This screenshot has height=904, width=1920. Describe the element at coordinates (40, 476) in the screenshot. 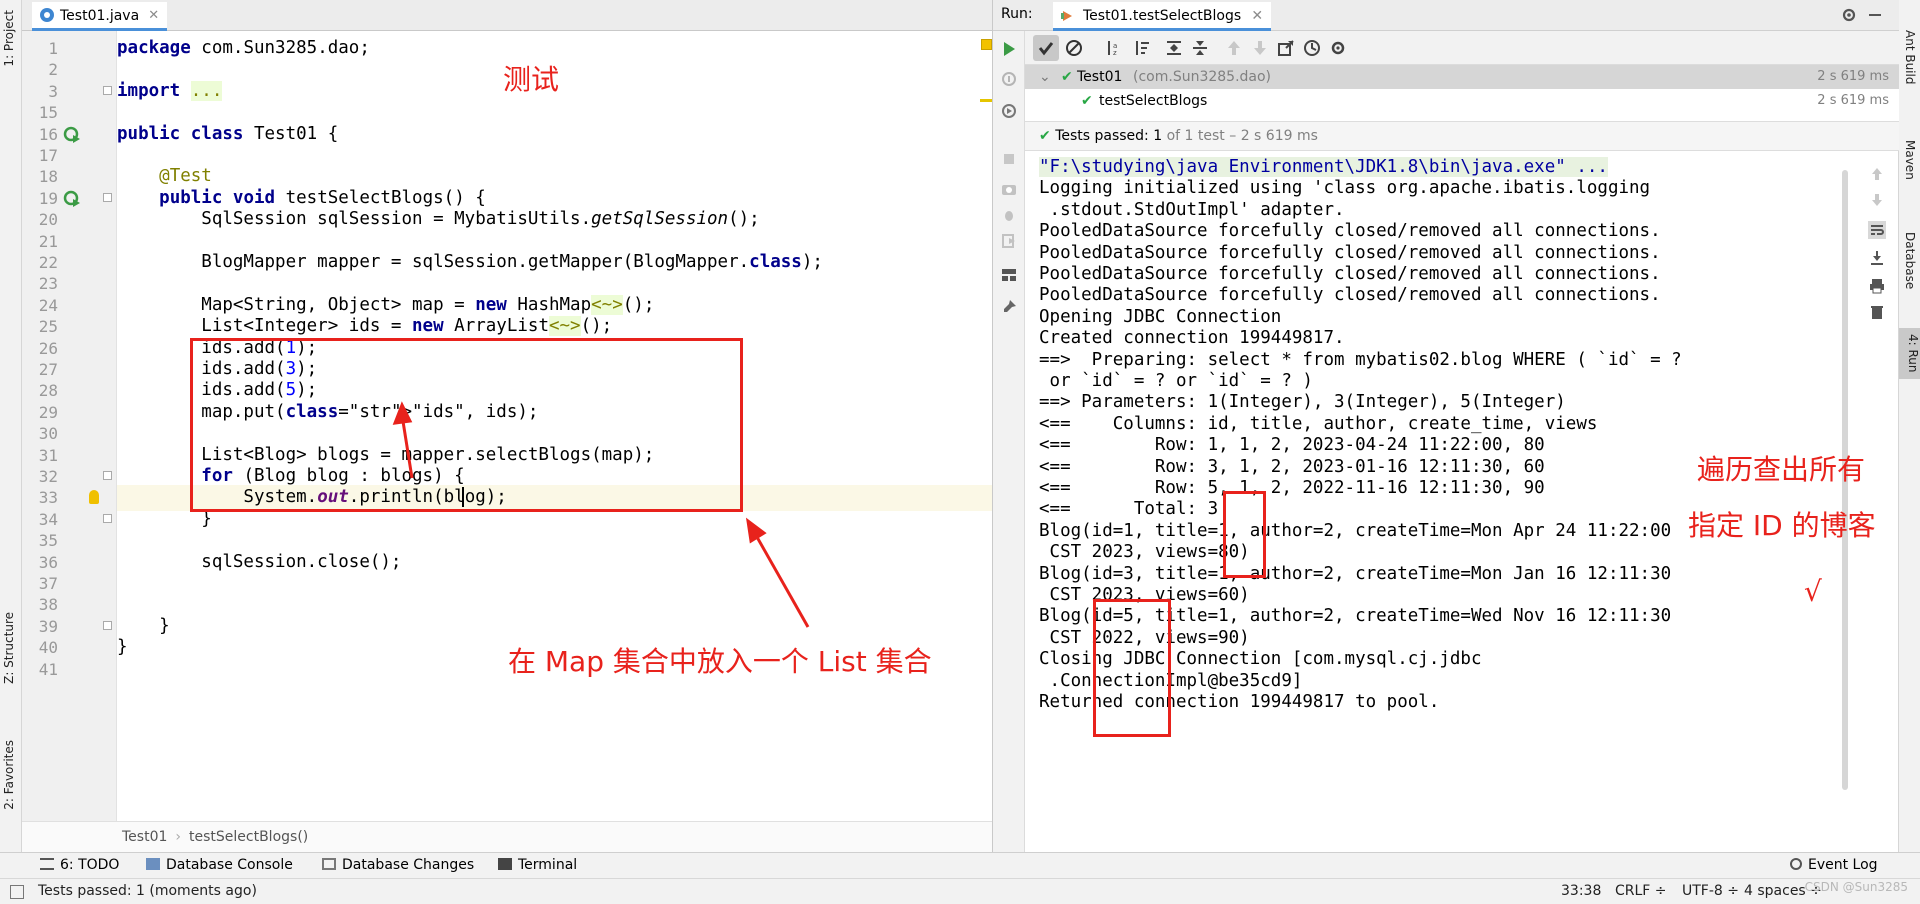

I see `line-number: 32` at that location.